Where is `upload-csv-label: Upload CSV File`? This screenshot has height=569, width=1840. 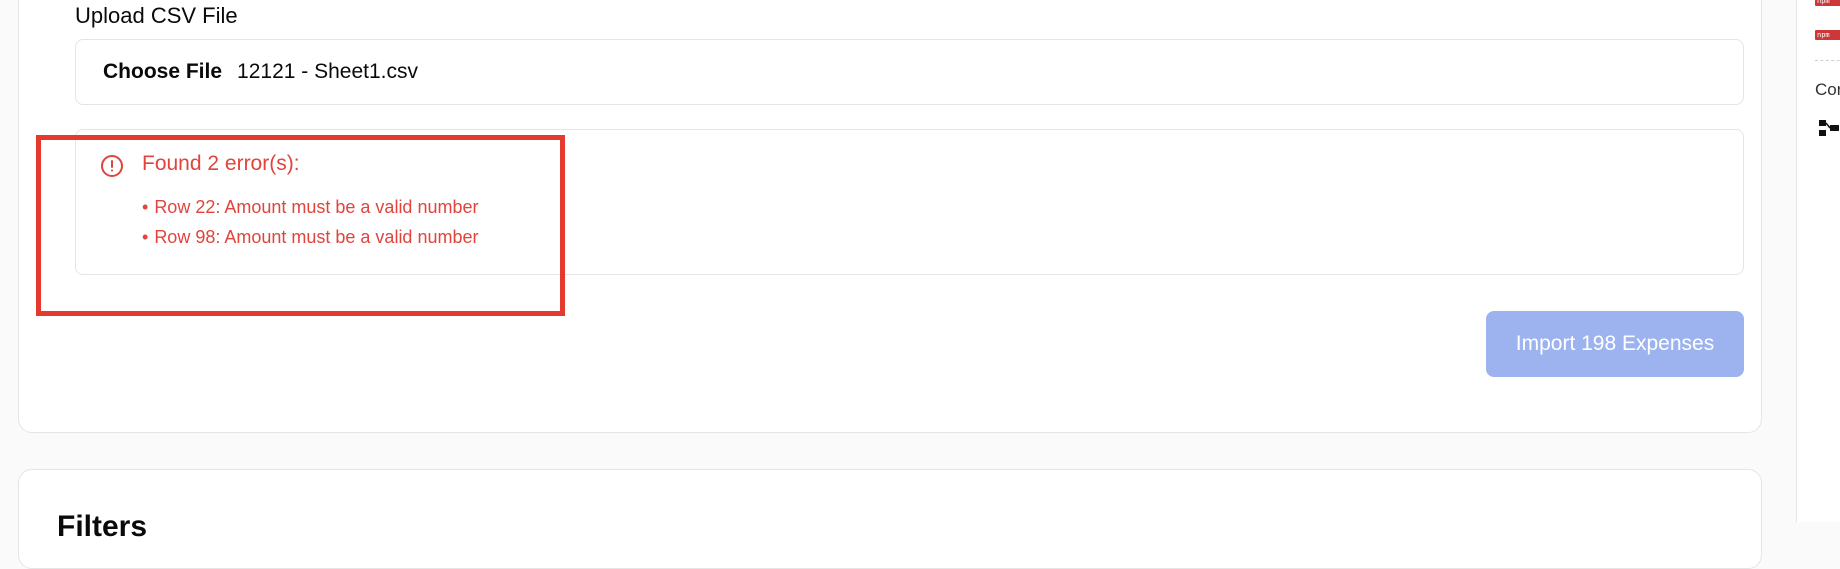 upload-csv-label: Upload CSV File is located at coordinates (156, 15).